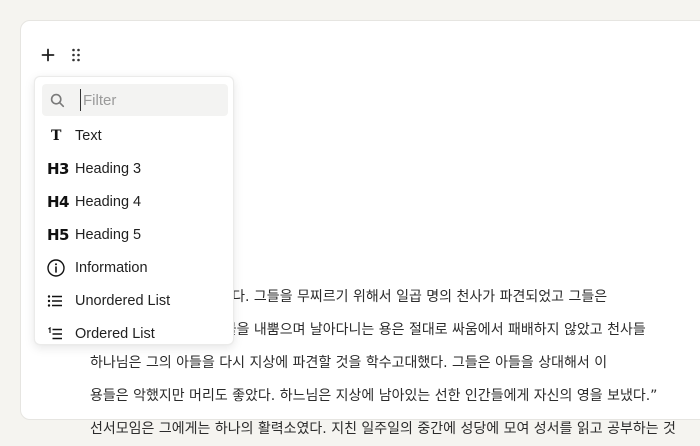 This screenshot has height=446, width=700. Describe the element at coordinates (150, 100) in the screenshot. I see `filter-input` at that location.